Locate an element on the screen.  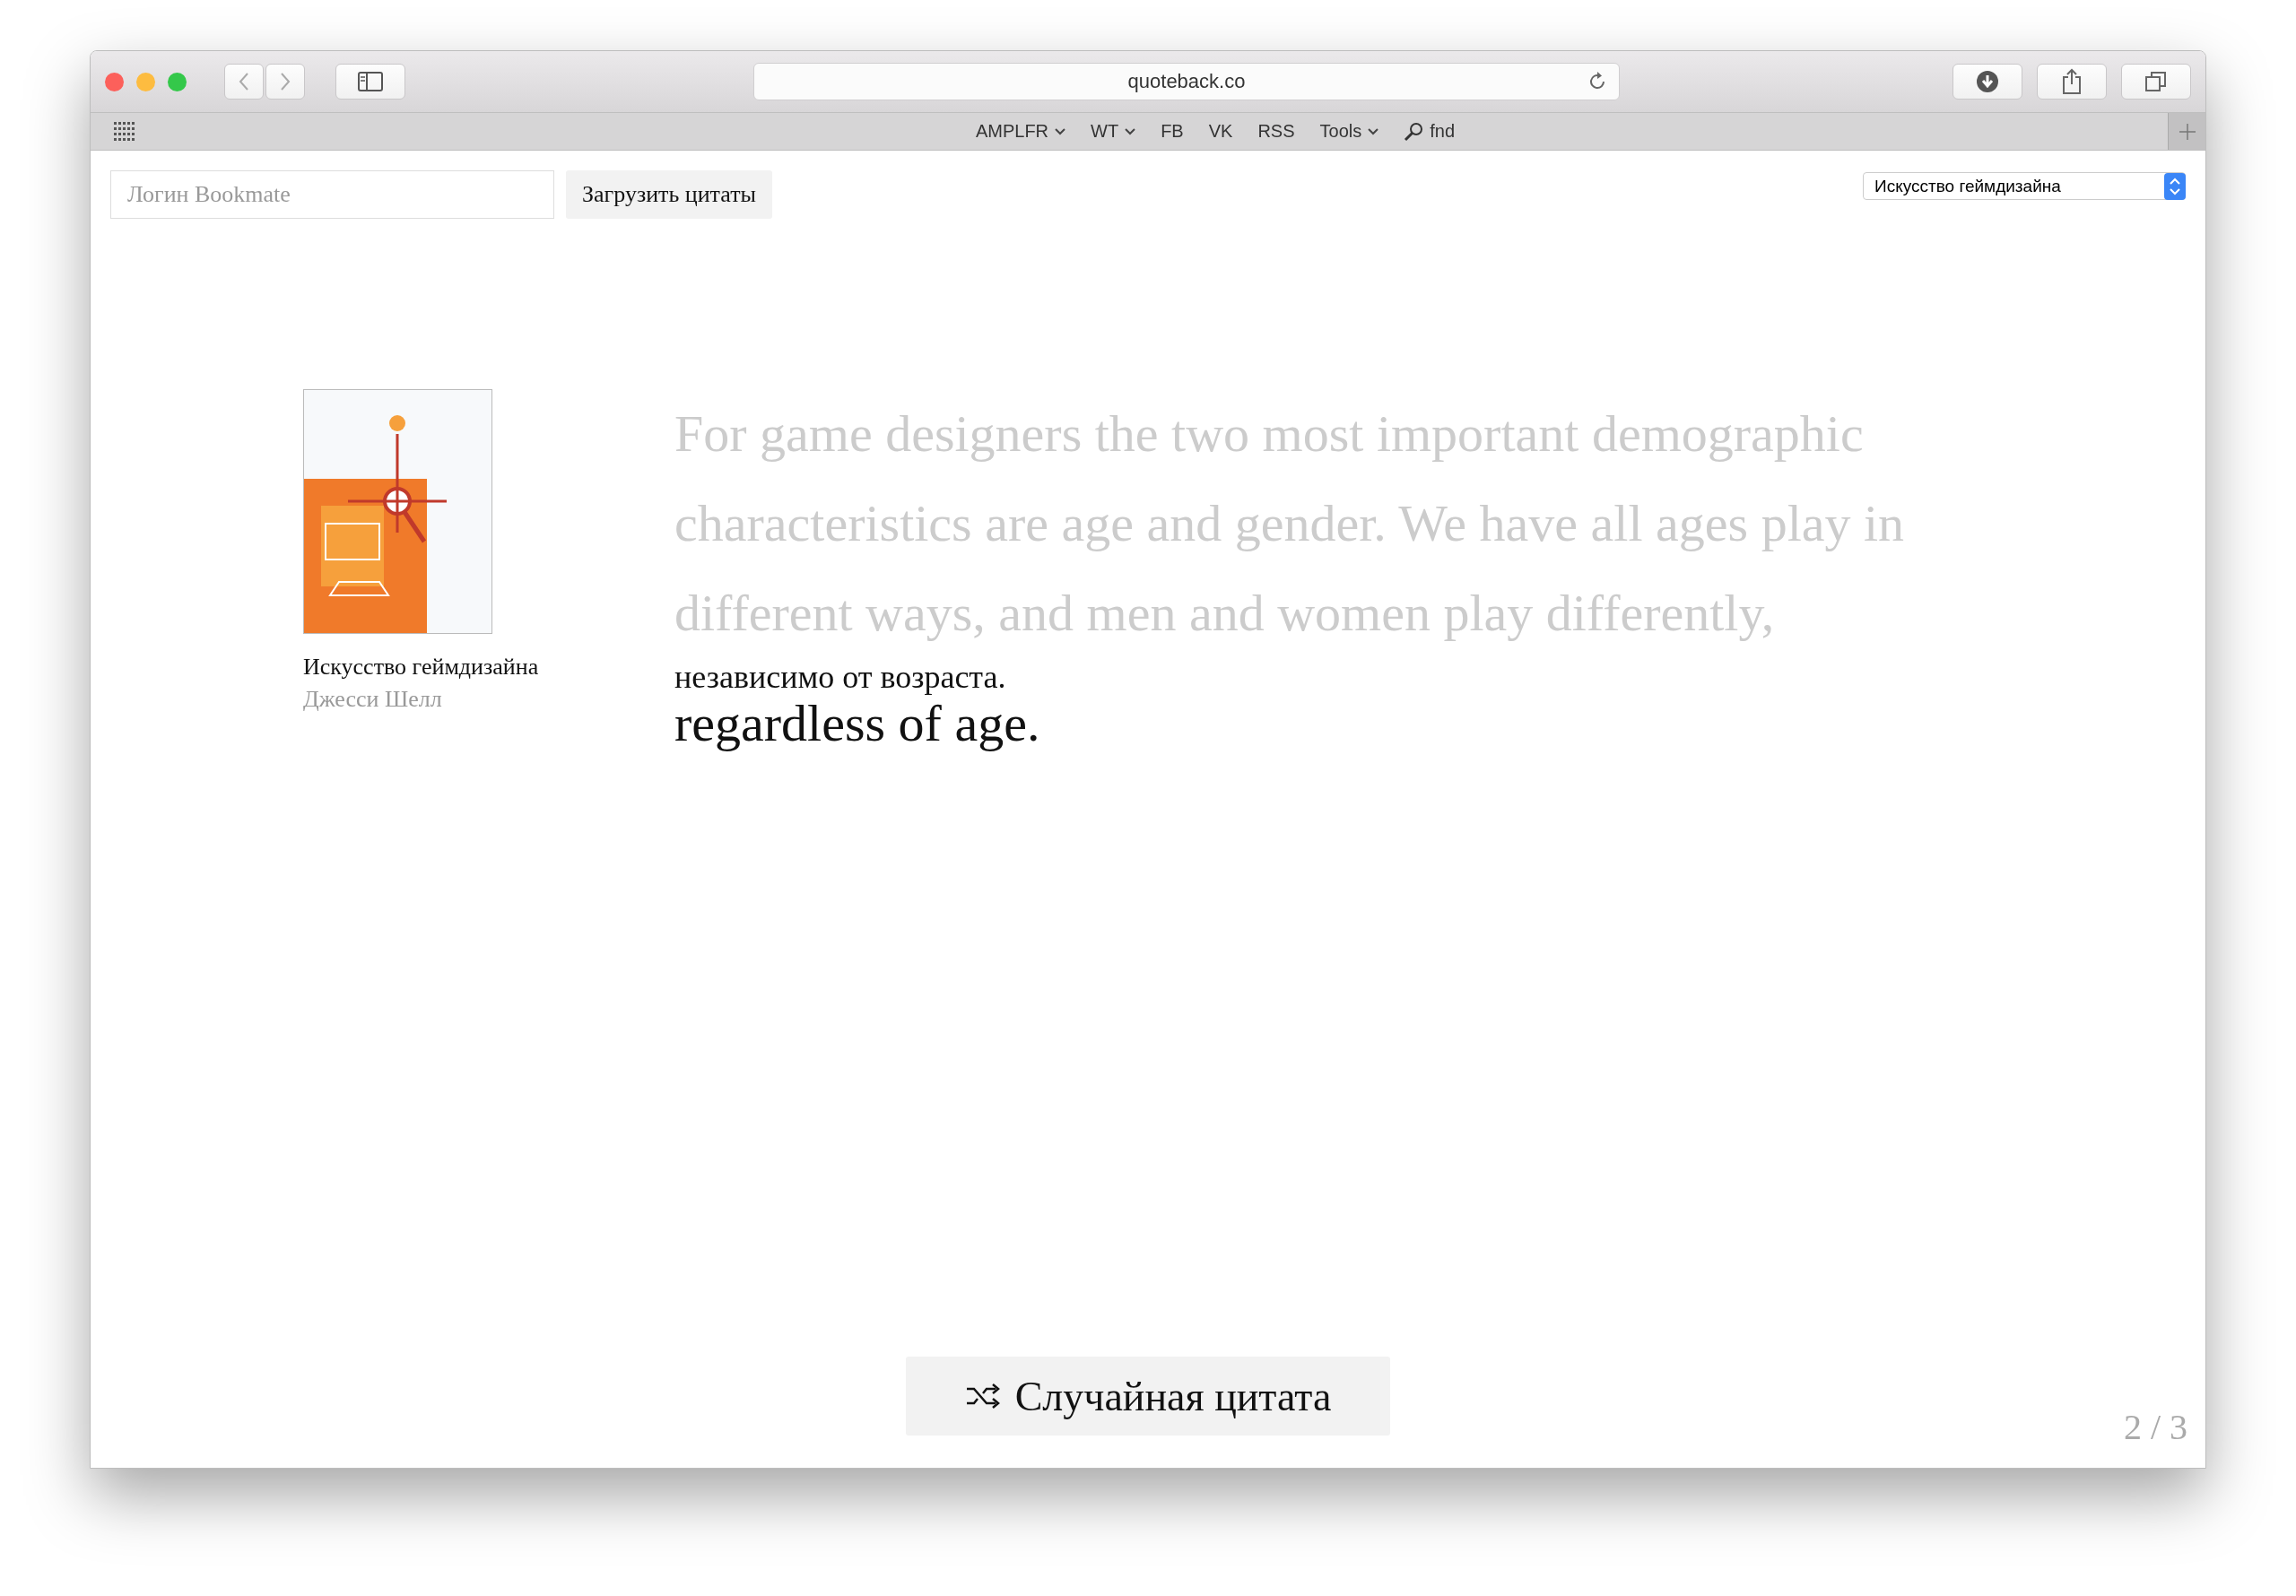
bookmark-link: FB is located at coordinates (1172, 132).